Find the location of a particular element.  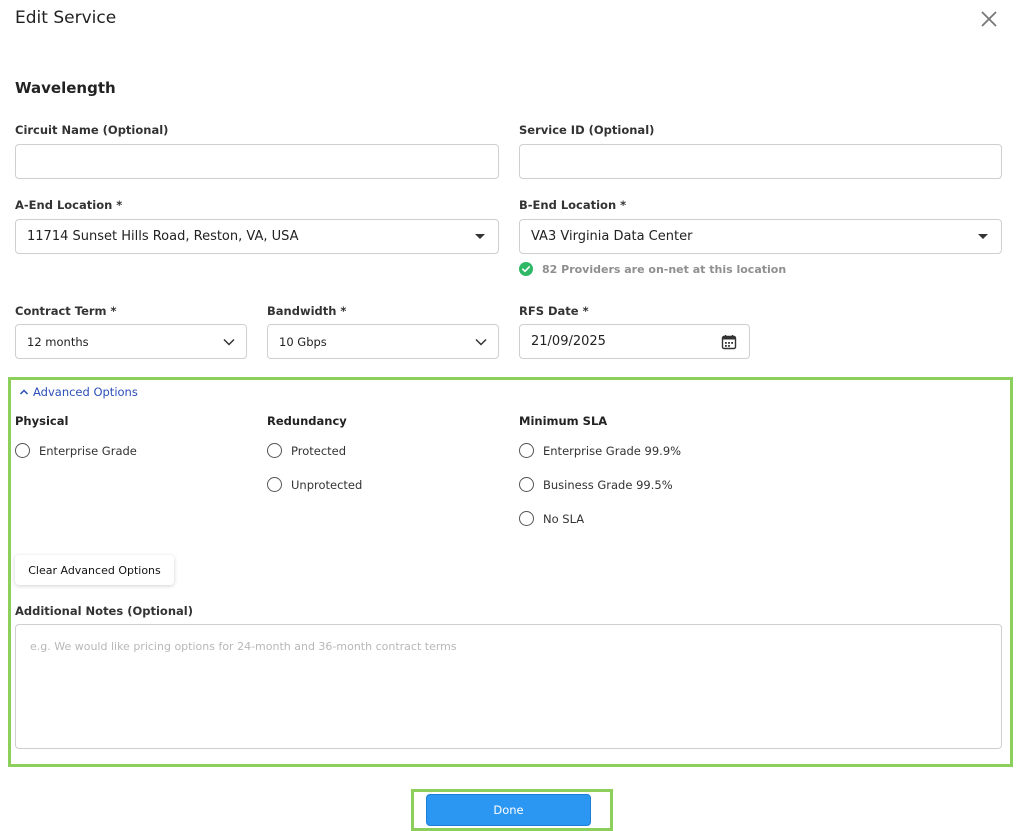

advanced-options-toggle: Advanced Options is located at coordinates (78, 392).